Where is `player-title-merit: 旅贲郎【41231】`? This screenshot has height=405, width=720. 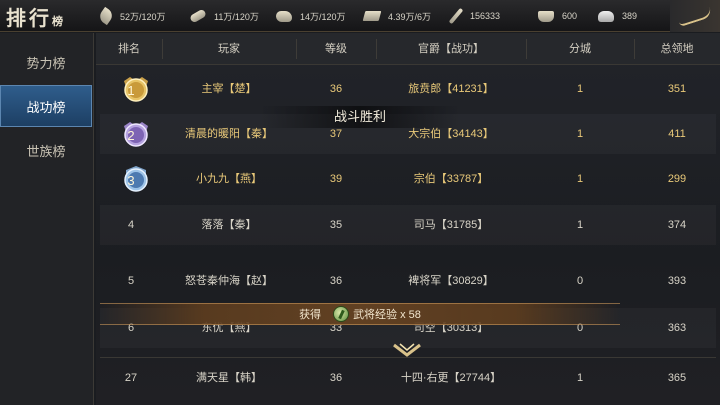
player-title-merit: 旅贲郎【41231】 is located at coordinates (451, 89).